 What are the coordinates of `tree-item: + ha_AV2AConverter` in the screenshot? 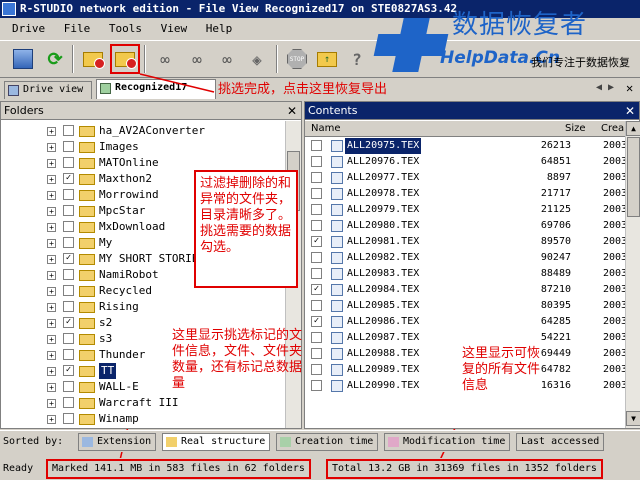 It's located at (143, 131).